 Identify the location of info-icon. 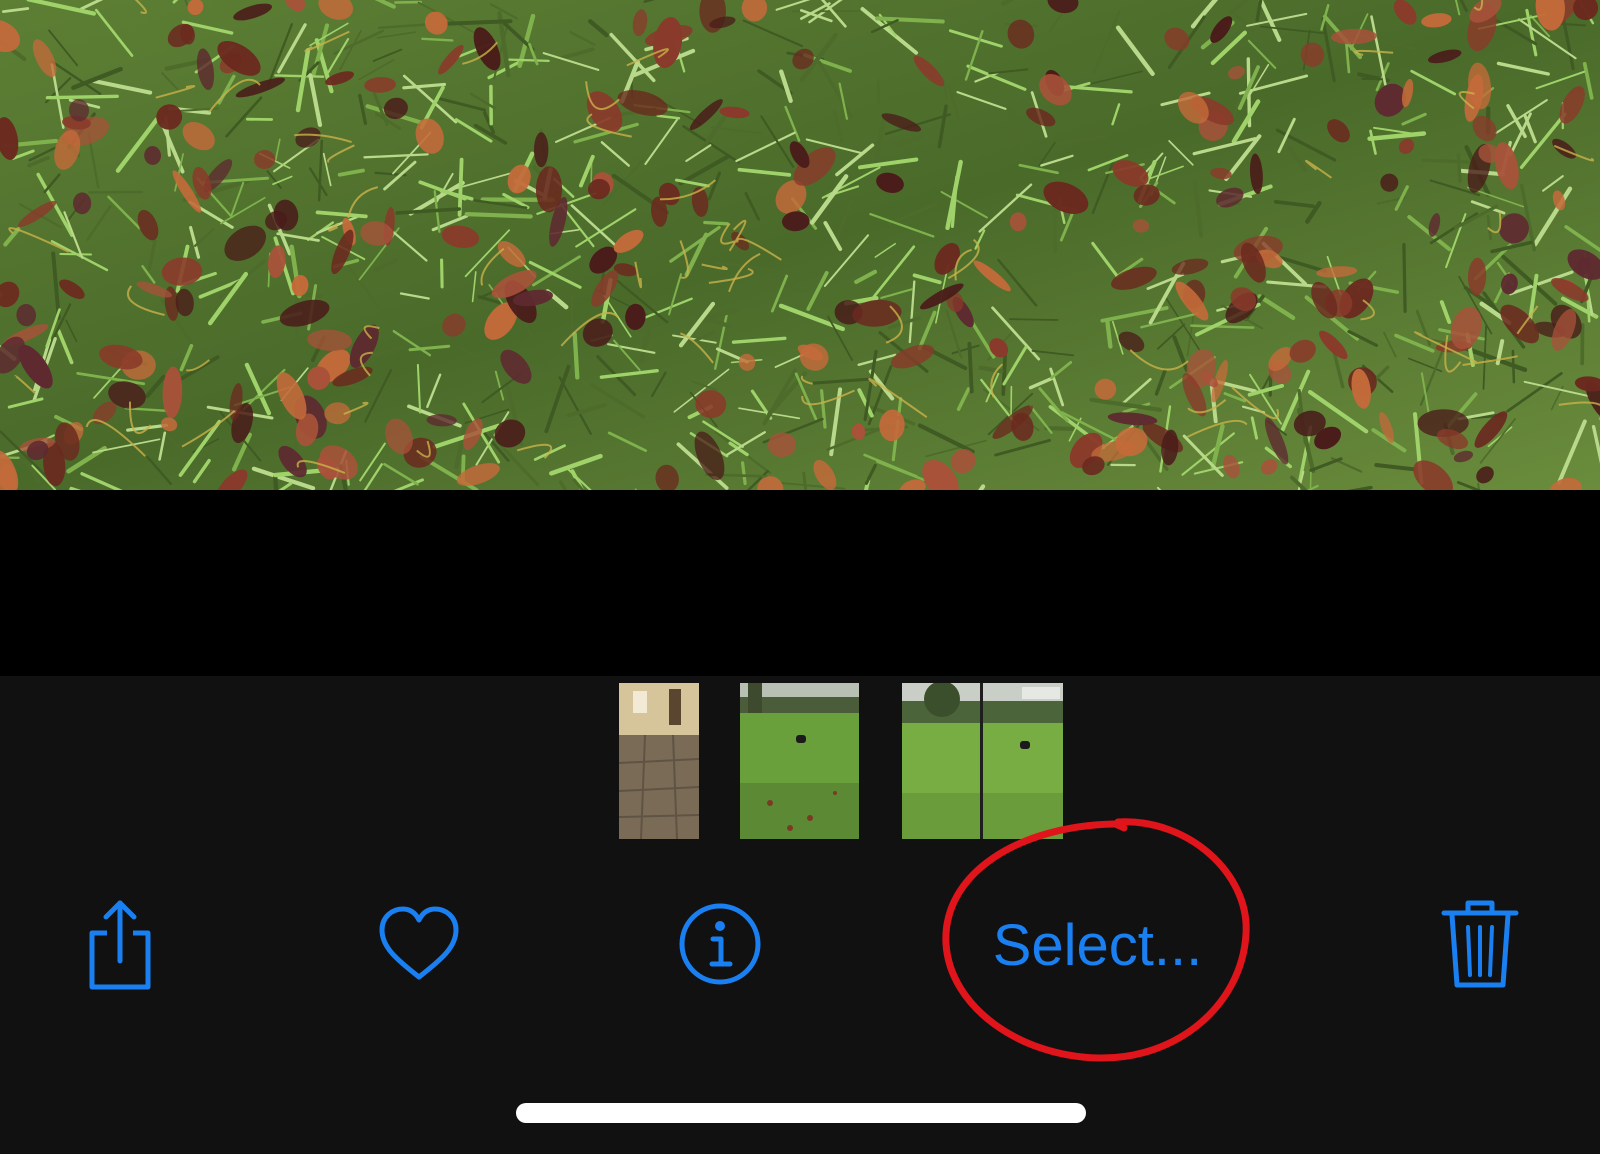
(720, 944).